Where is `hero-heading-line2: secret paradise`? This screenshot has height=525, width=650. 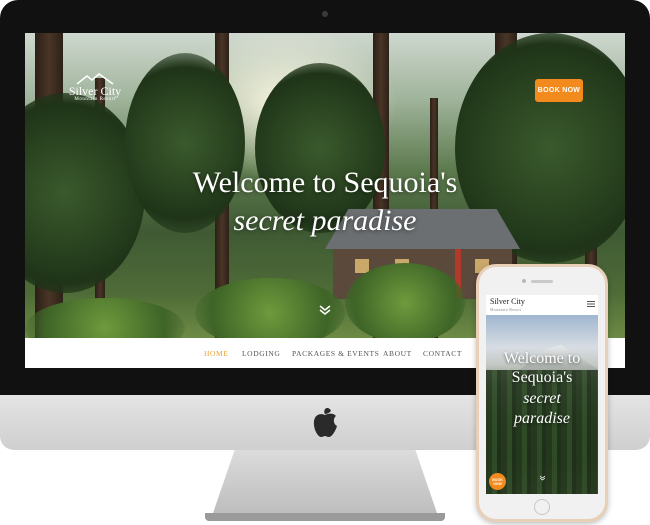
hero-heading-line2: secret paradise is located at coordinates (325, 220).